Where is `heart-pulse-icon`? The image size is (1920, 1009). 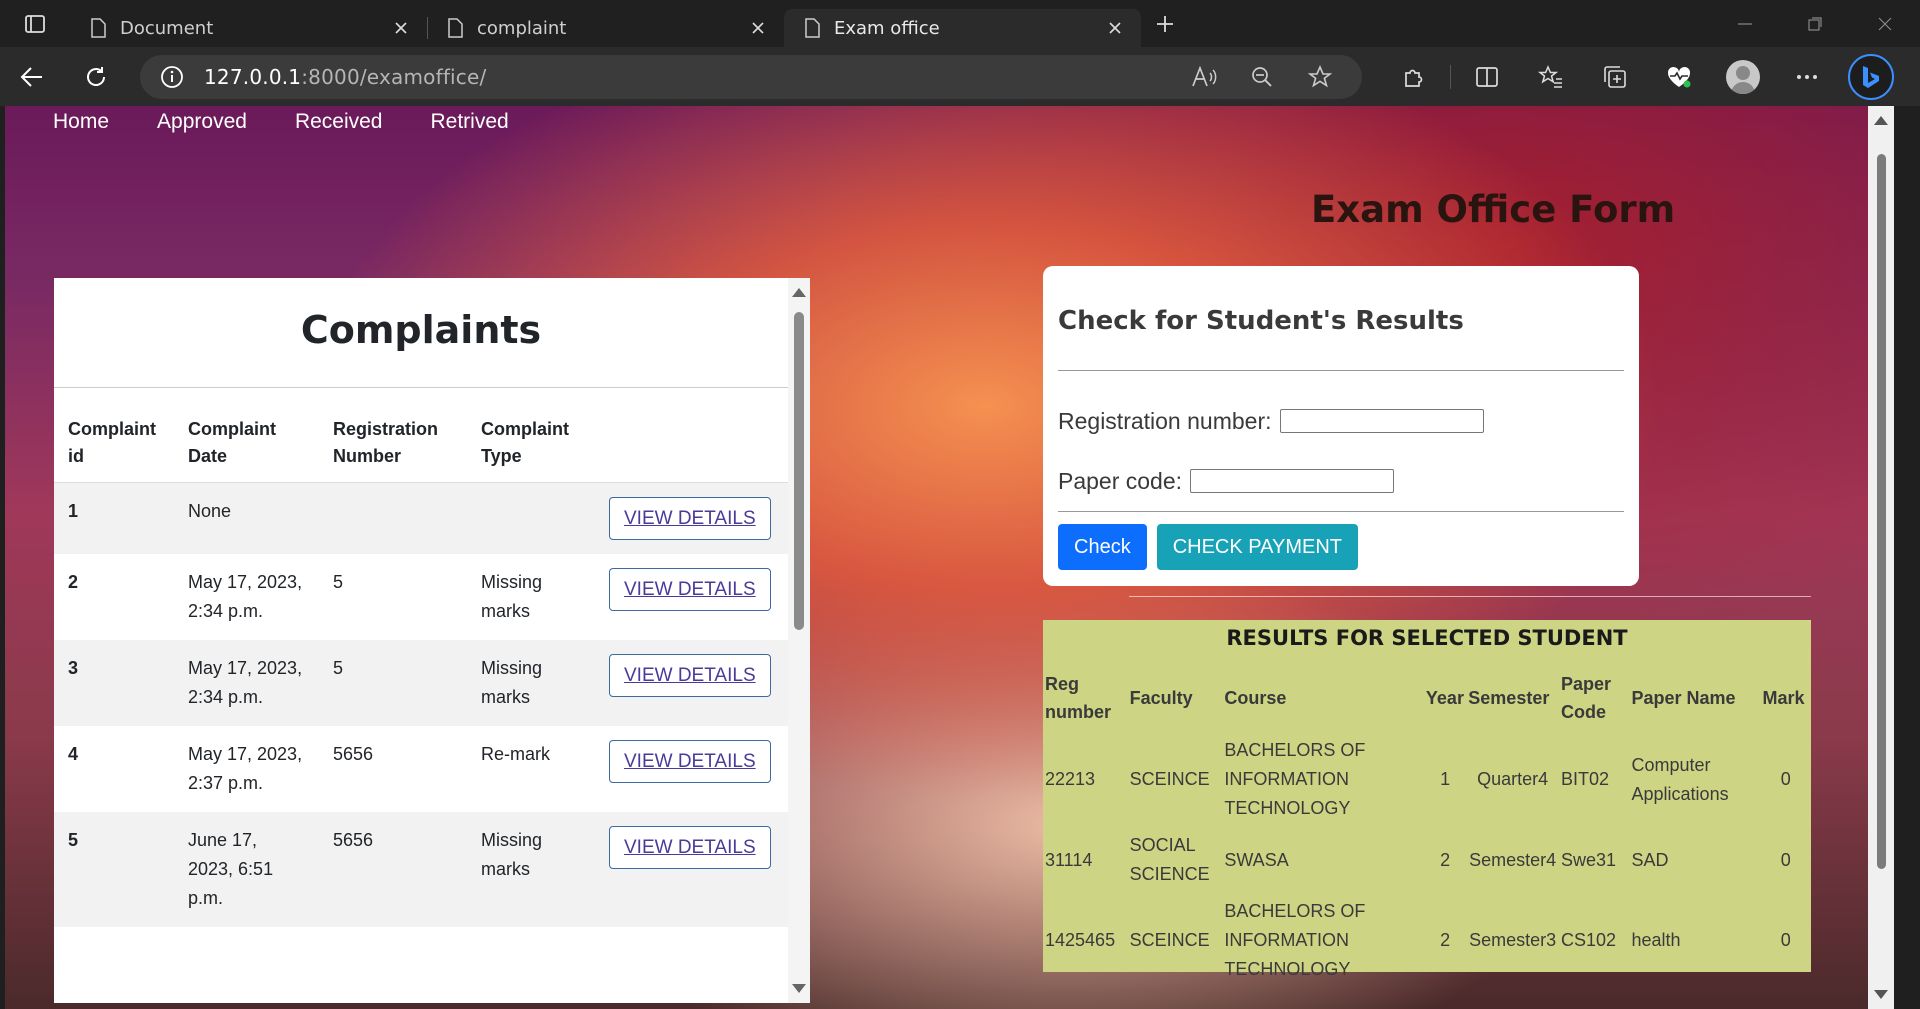 heart-pulse-icon is located at coordinates (1679, 76).